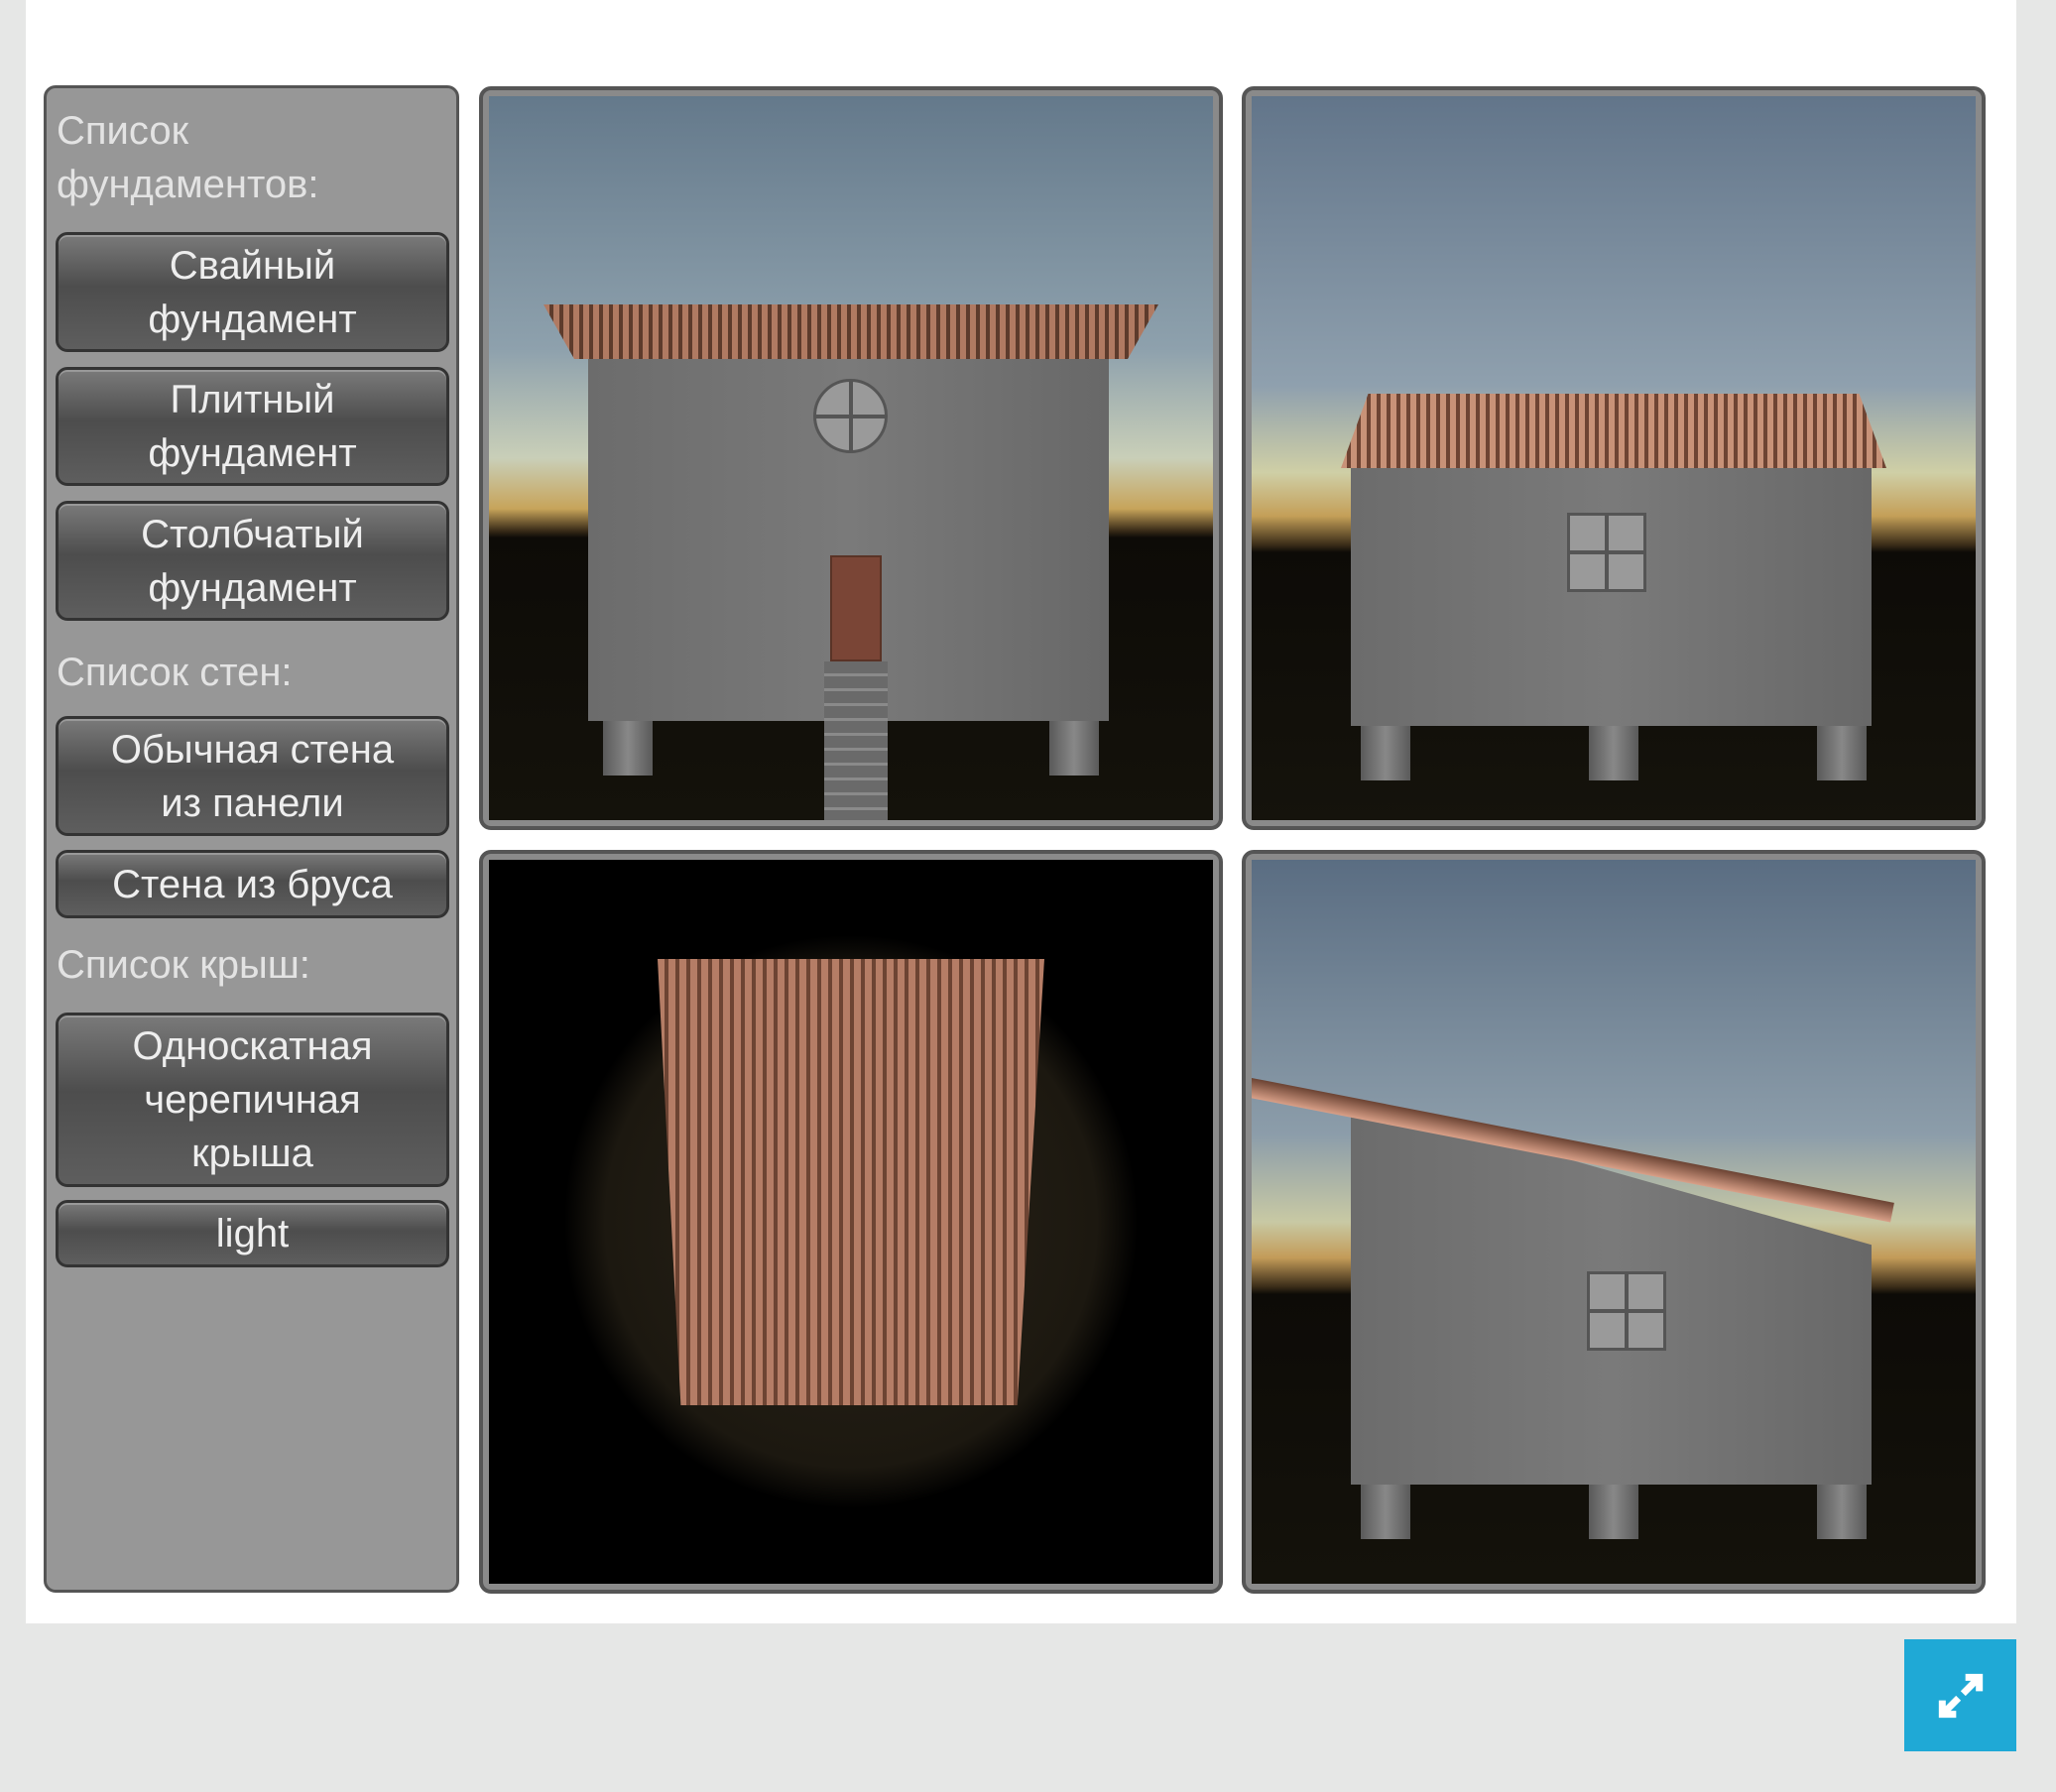 Image resolution: width=2056 pixels, height=1792 pixels. I want to click on light-button: light, so click(252, 1234).